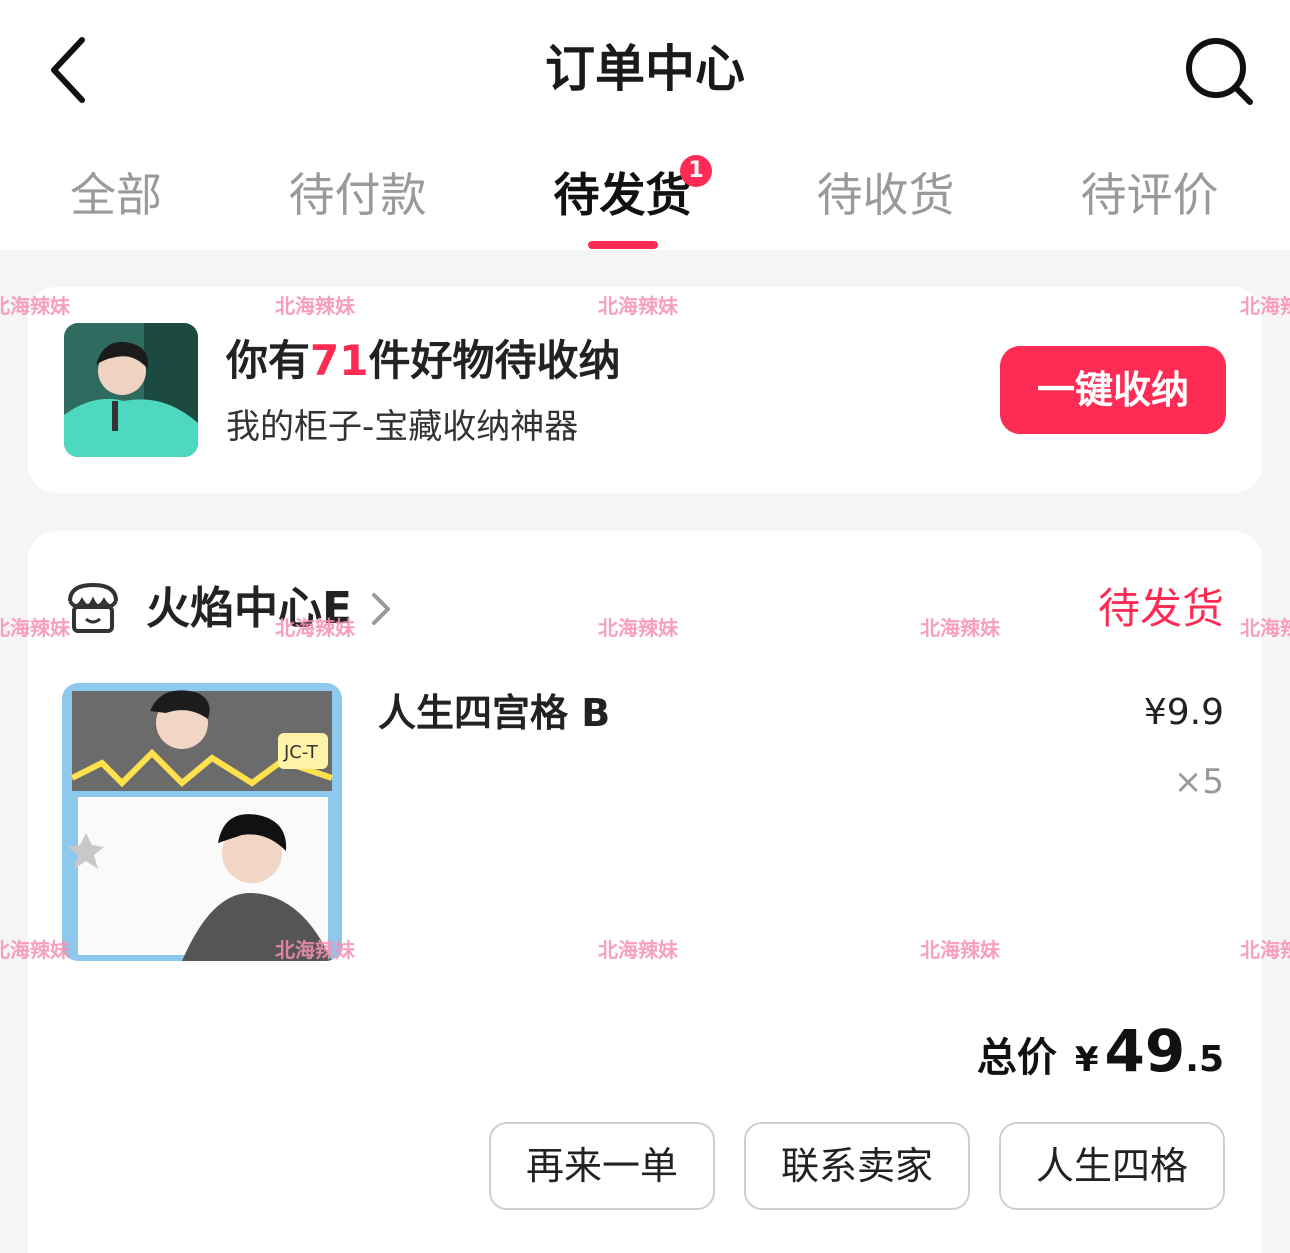 The width and height of the screenshot is (1290, 1253). Describe the element at coordinates (494, 713) in the screenshot. I see `product-name: 人生四宫格 B` at that location.